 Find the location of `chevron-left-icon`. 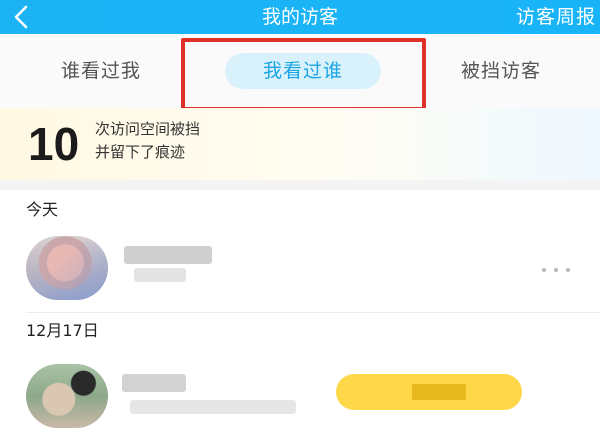

chevron-left-icon is located at coordinates (21, 17).